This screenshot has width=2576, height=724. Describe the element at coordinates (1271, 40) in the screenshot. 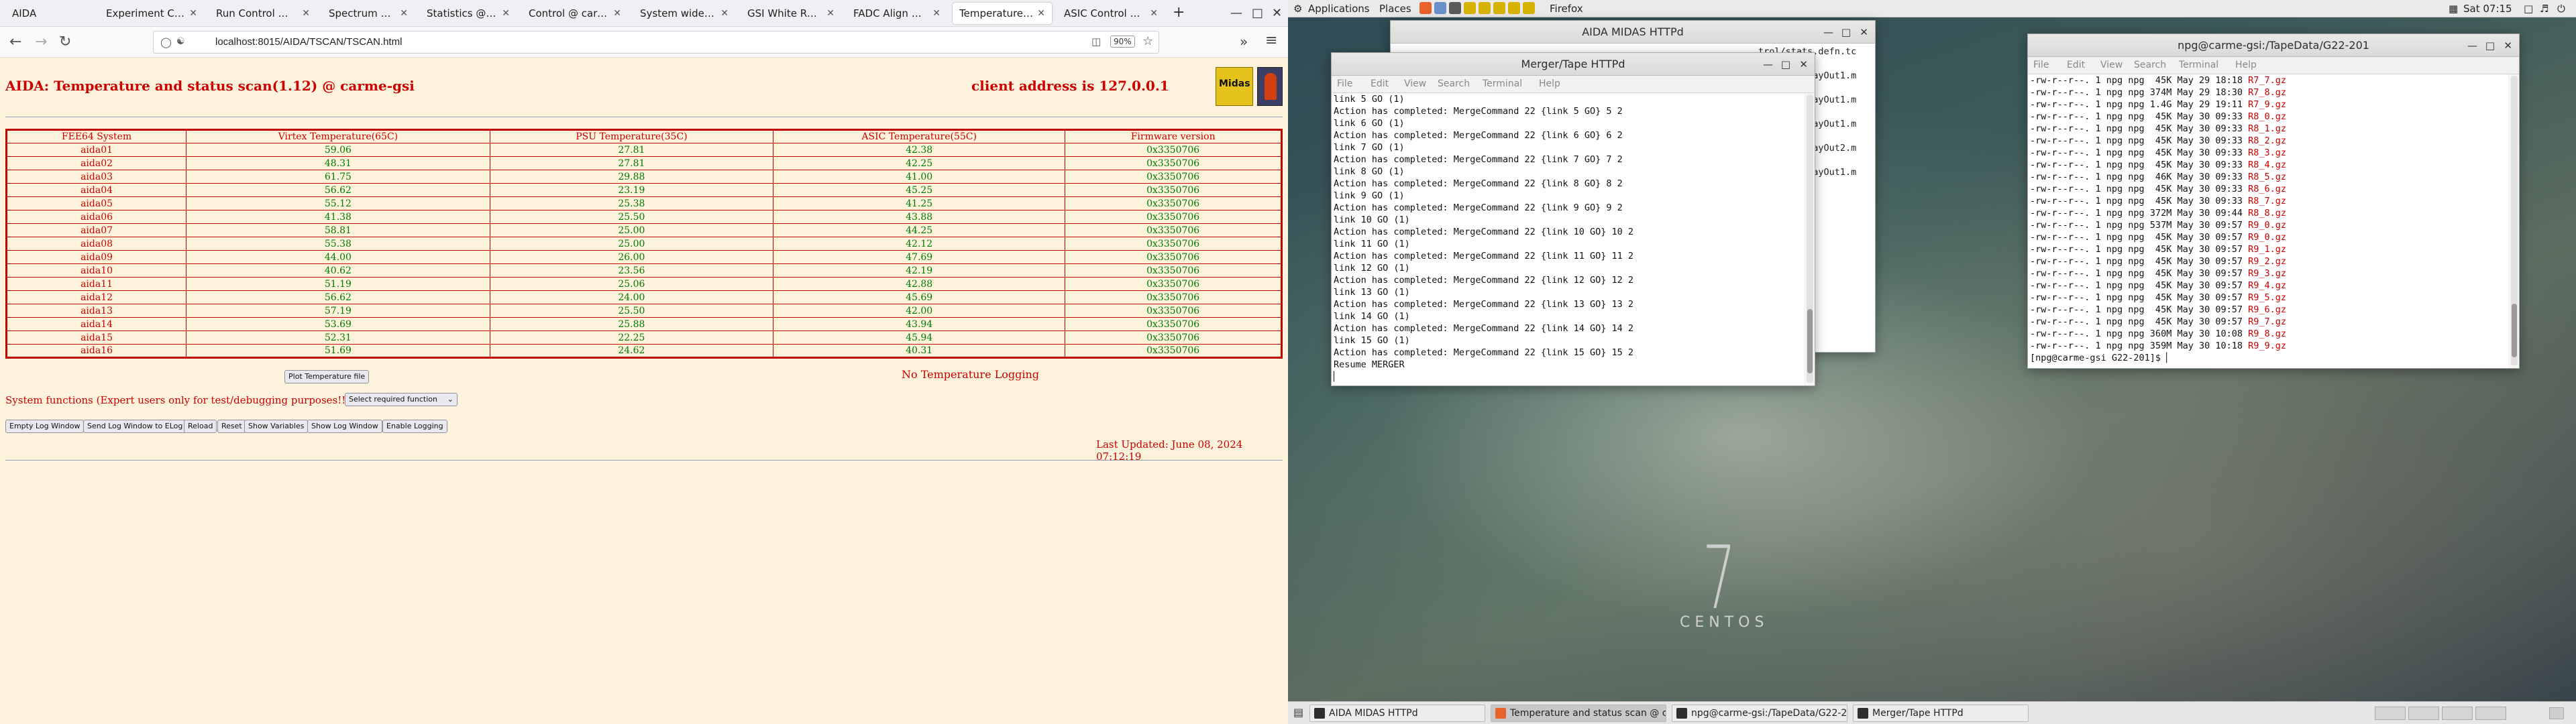

I see `hamburger-menu-icon: ≡` at that location.